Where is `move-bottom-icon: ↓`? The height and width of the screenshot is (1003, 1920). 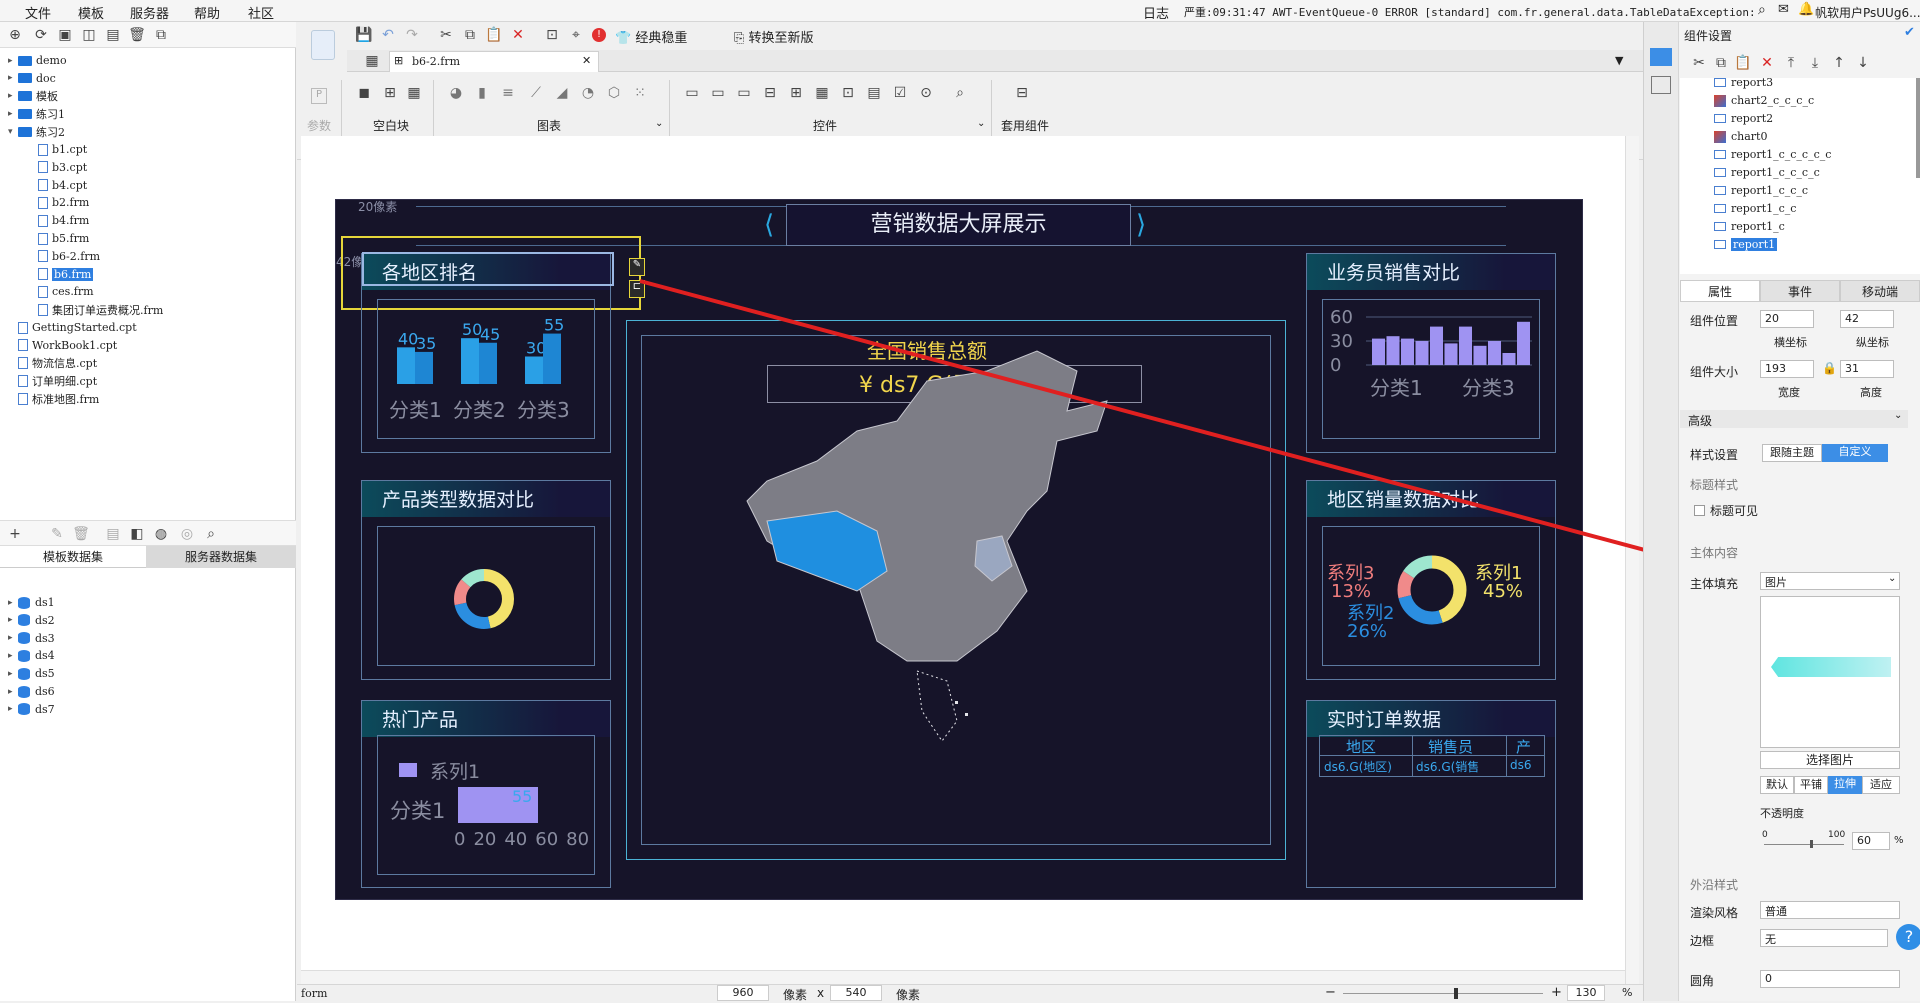 move-bottom-icon: ↓ is located at coordinates (1863, 63).